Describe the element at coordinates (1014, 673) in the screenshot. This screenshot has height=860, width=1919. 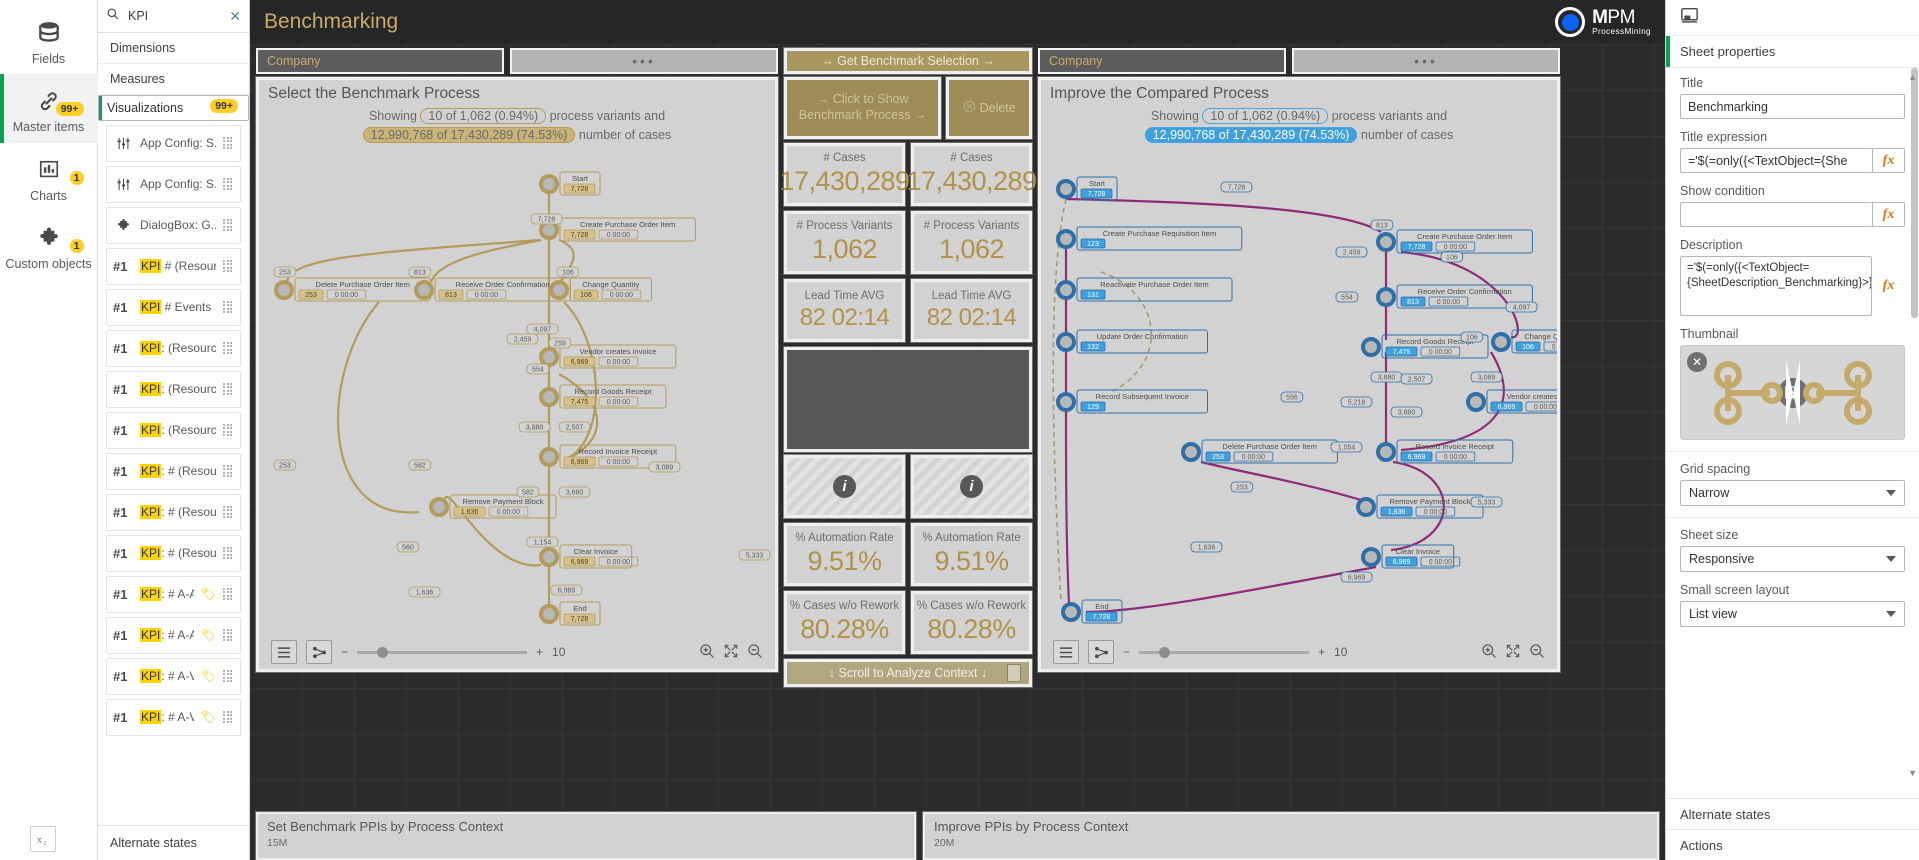
I see `scroll-handle` at that location.